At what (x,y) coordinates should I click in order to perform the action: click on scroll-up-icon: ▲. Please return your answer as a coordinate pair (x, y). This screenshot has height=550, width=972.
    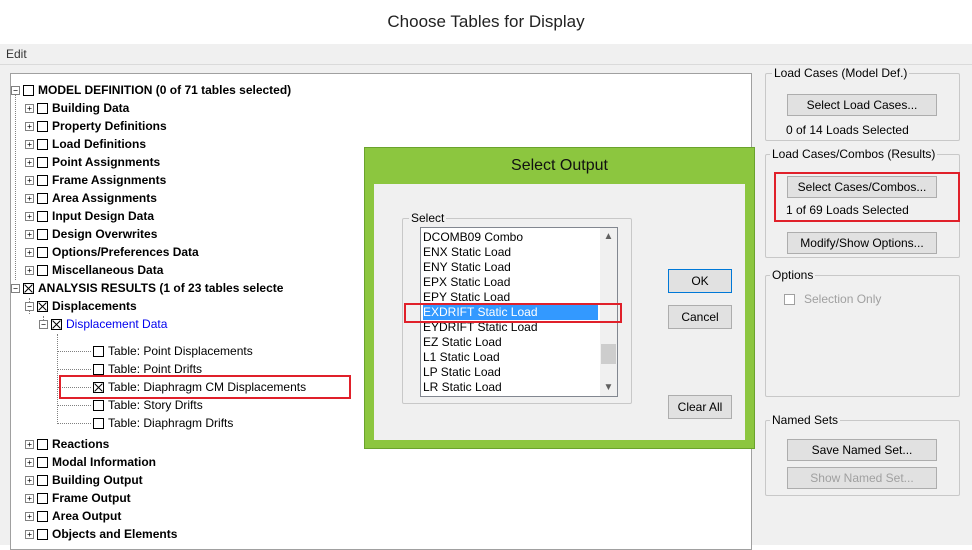
    Looking at the image, I should click on (608, 236).